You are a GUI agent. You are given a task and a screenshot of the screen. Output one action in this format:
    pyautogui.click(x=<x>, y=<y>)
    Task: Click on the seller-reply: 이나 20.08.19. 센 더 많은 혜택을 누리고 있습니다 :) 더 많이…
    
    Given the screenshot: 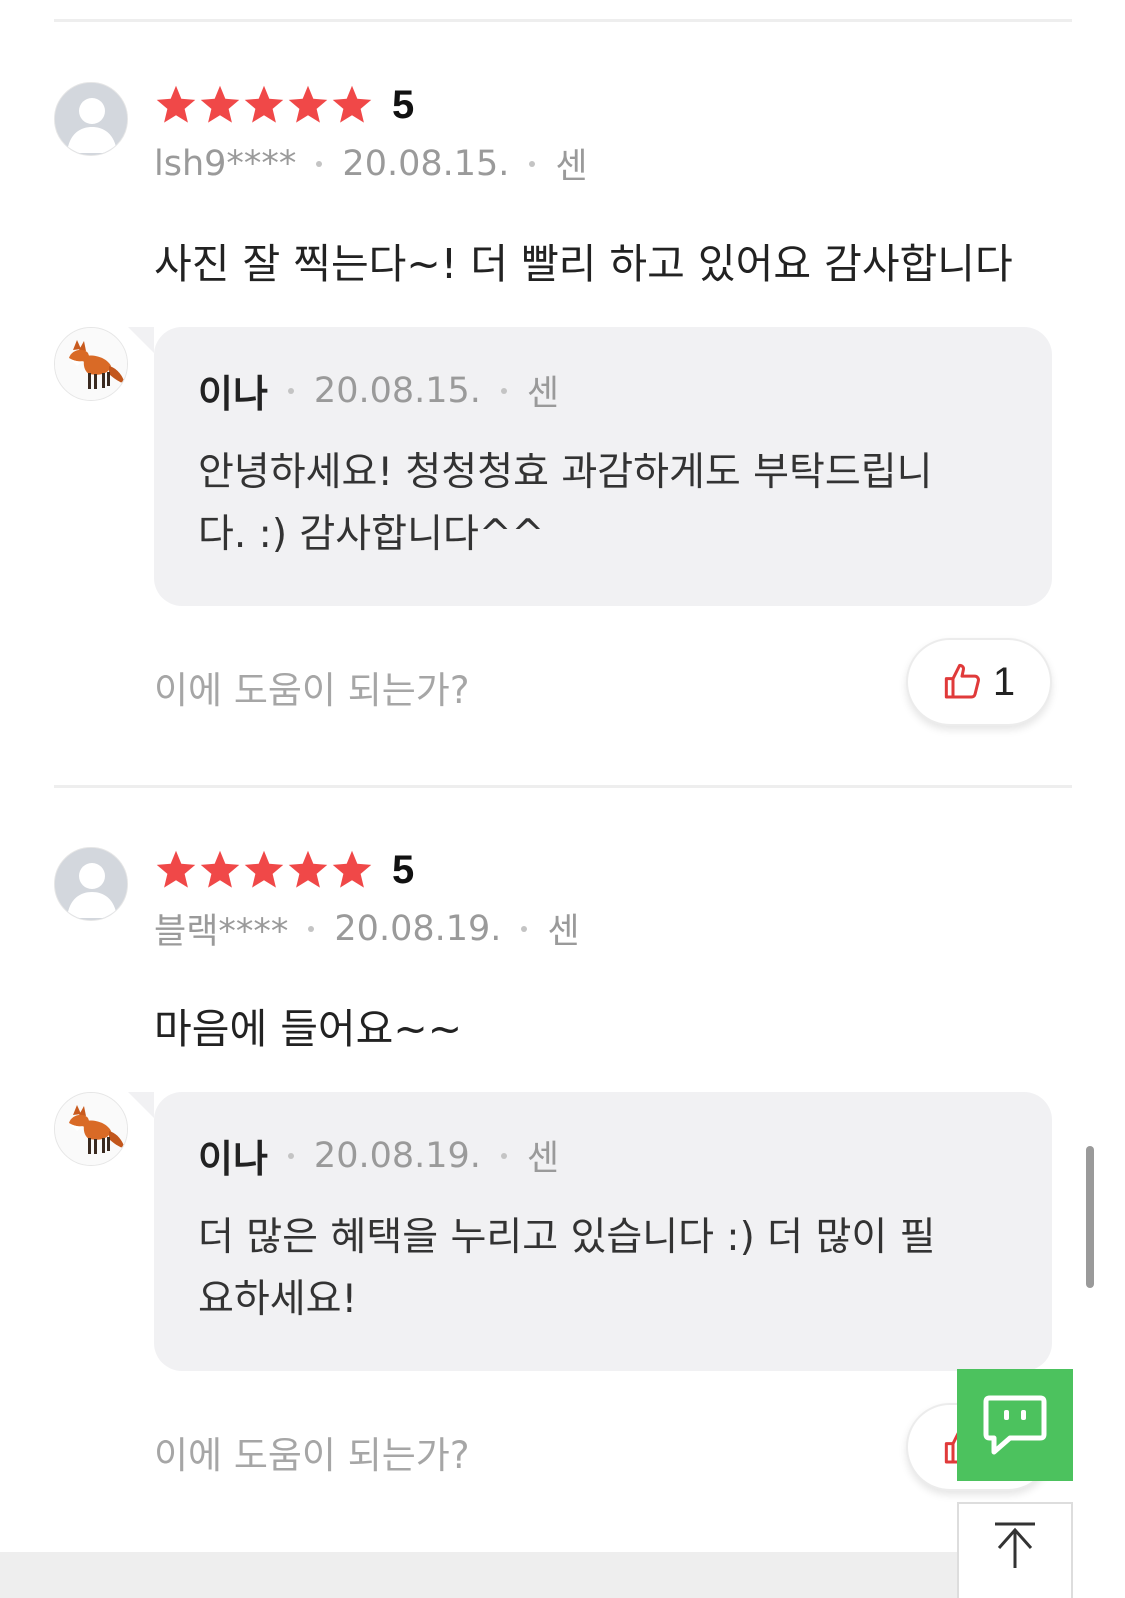 What is the action you would take?
    pyautogui.click(x=590, y=1231)
    